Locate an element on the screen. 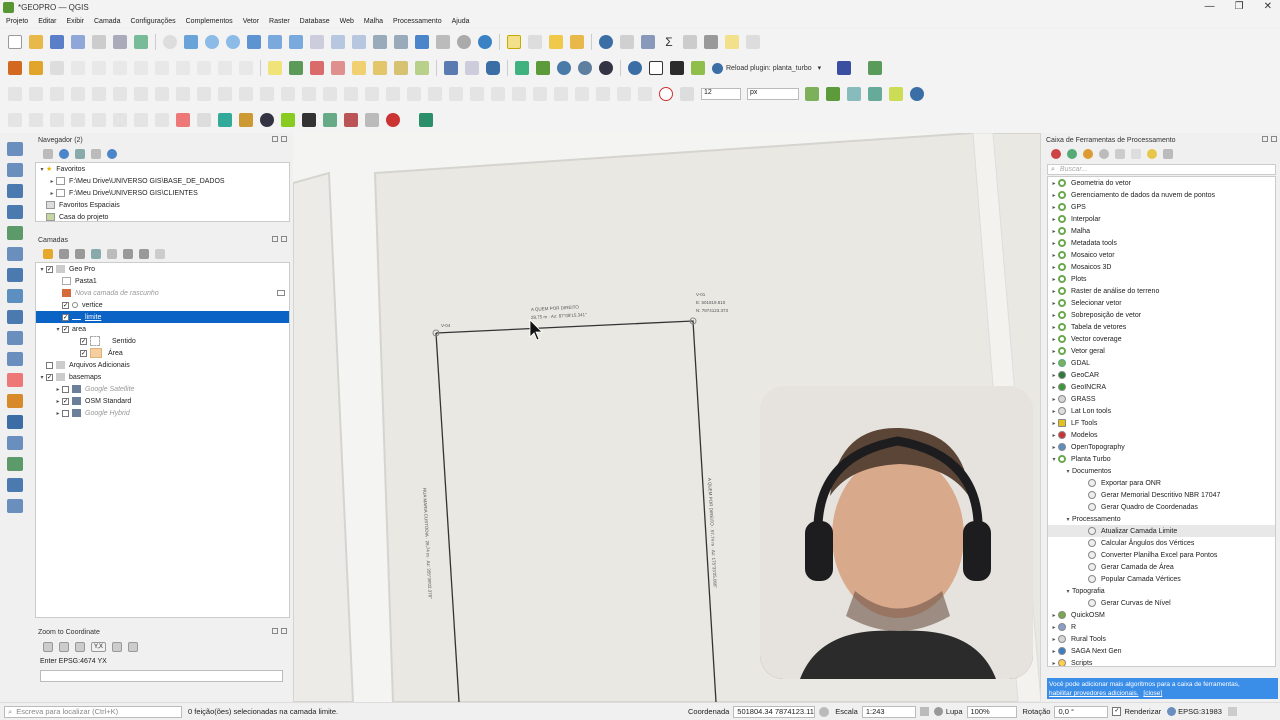 The image size is (1280, 720). expand-all-icon is located at coordinates (128, 254).